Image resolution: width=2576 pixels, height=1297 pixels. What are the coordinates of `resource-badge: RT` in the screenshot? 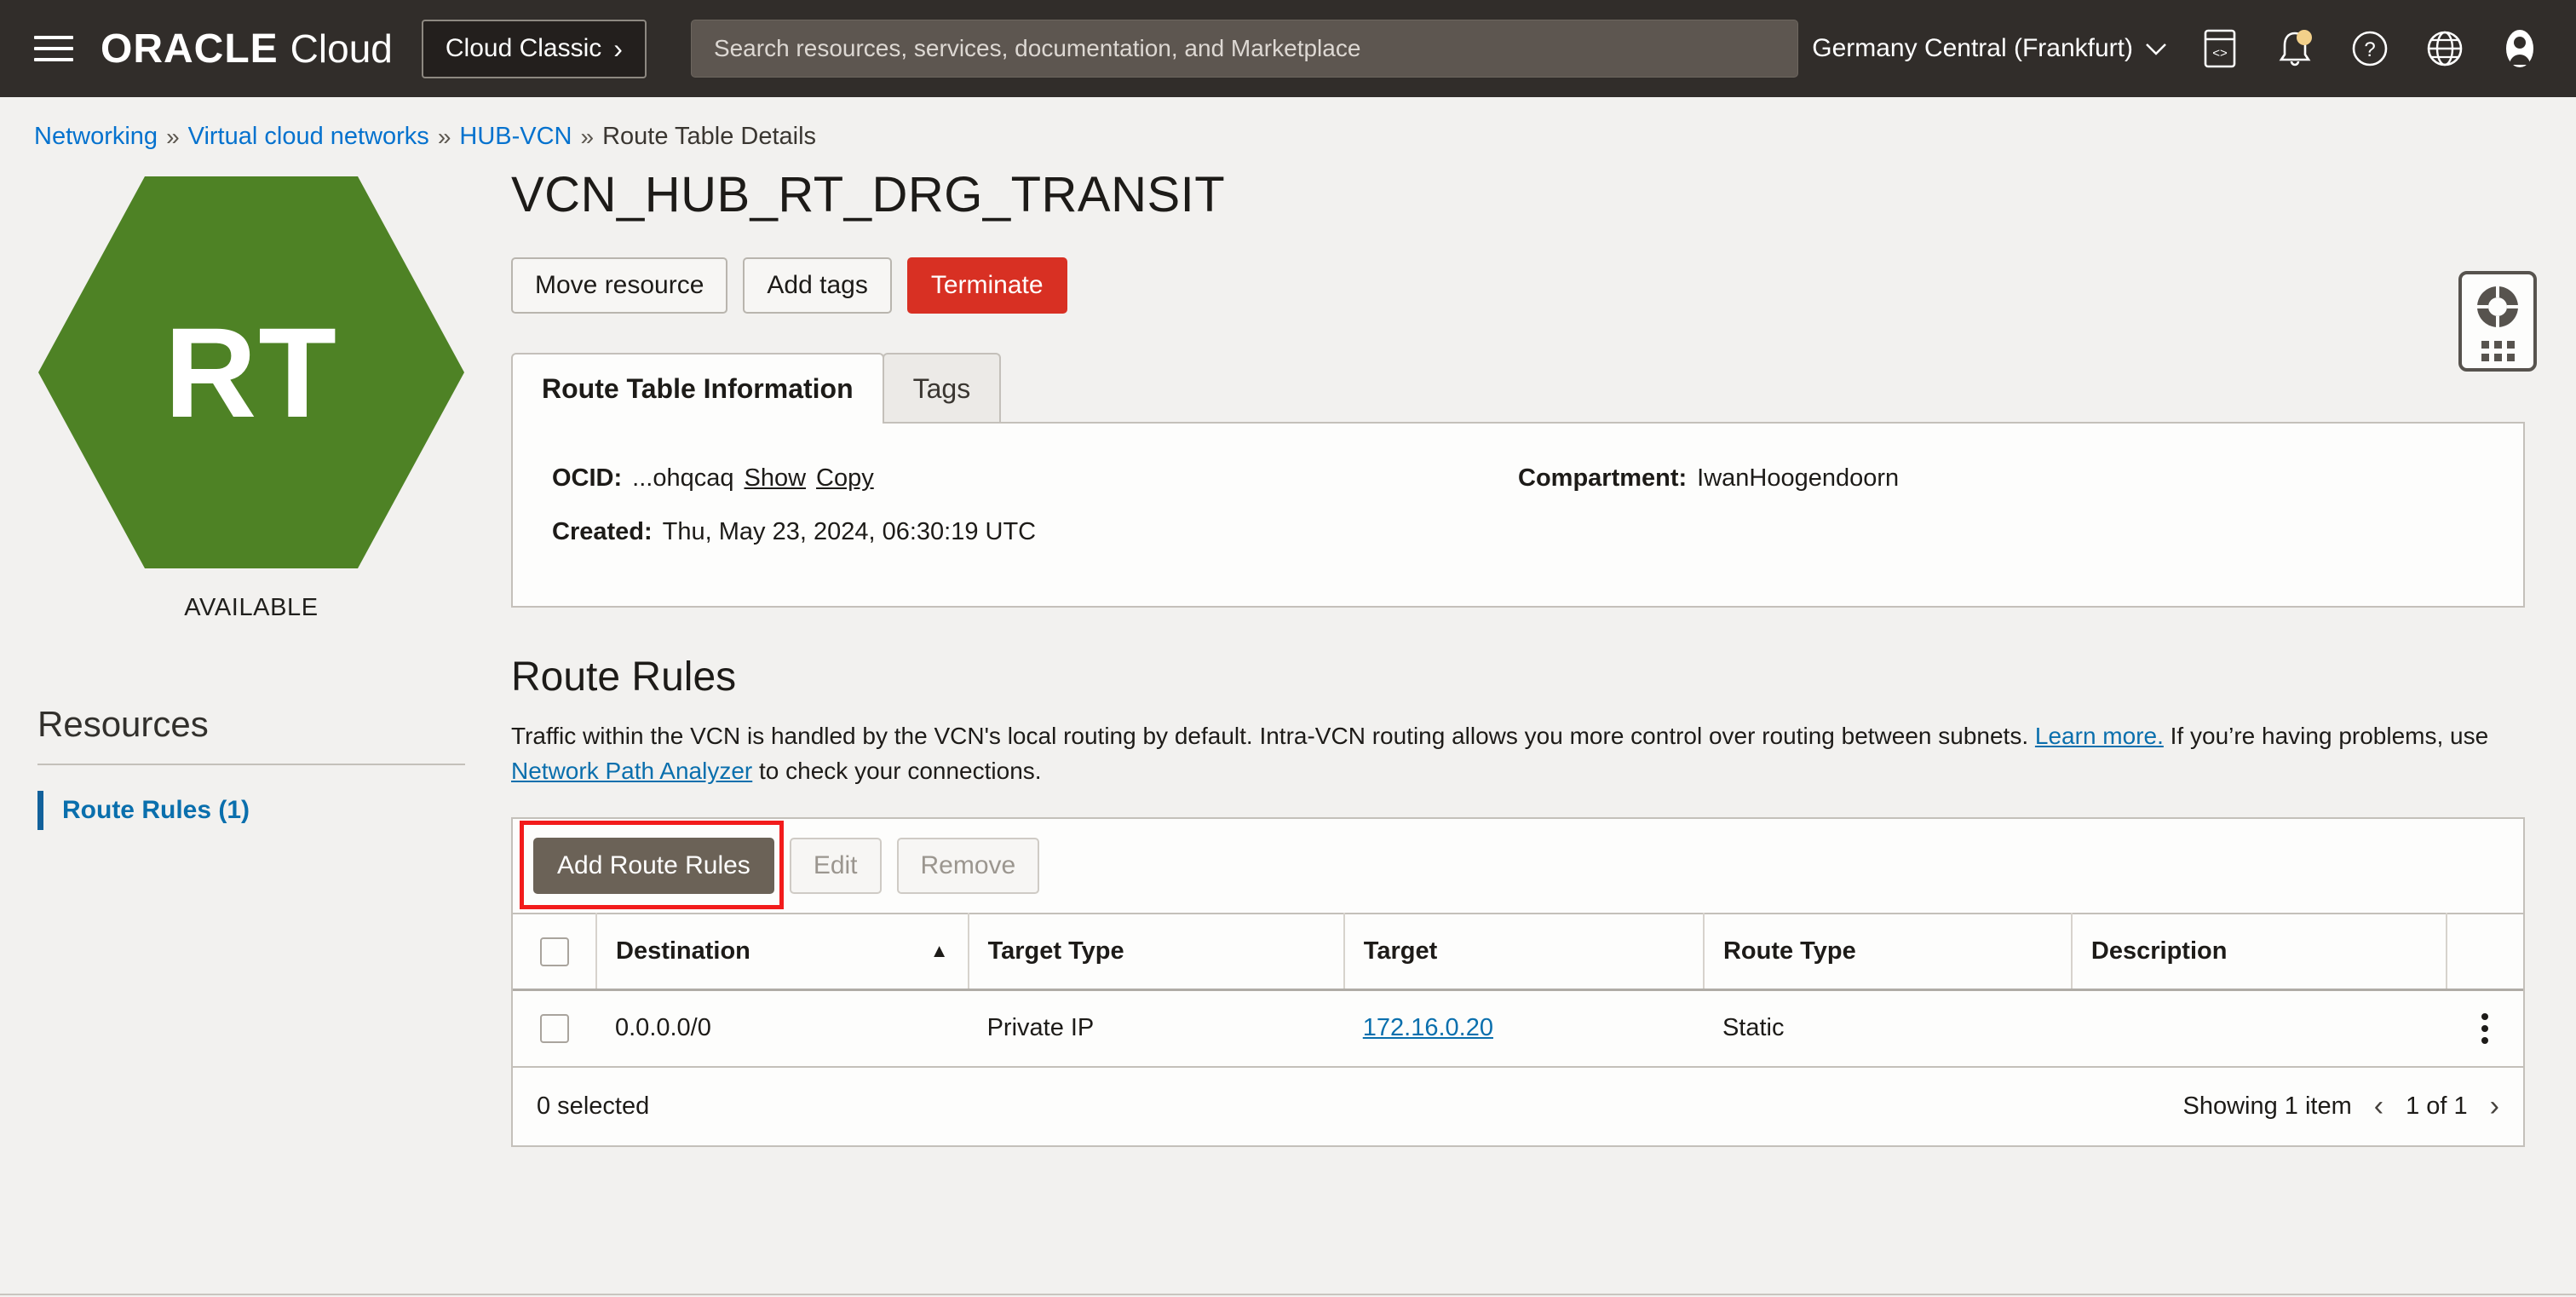 It's located at (251, 372).